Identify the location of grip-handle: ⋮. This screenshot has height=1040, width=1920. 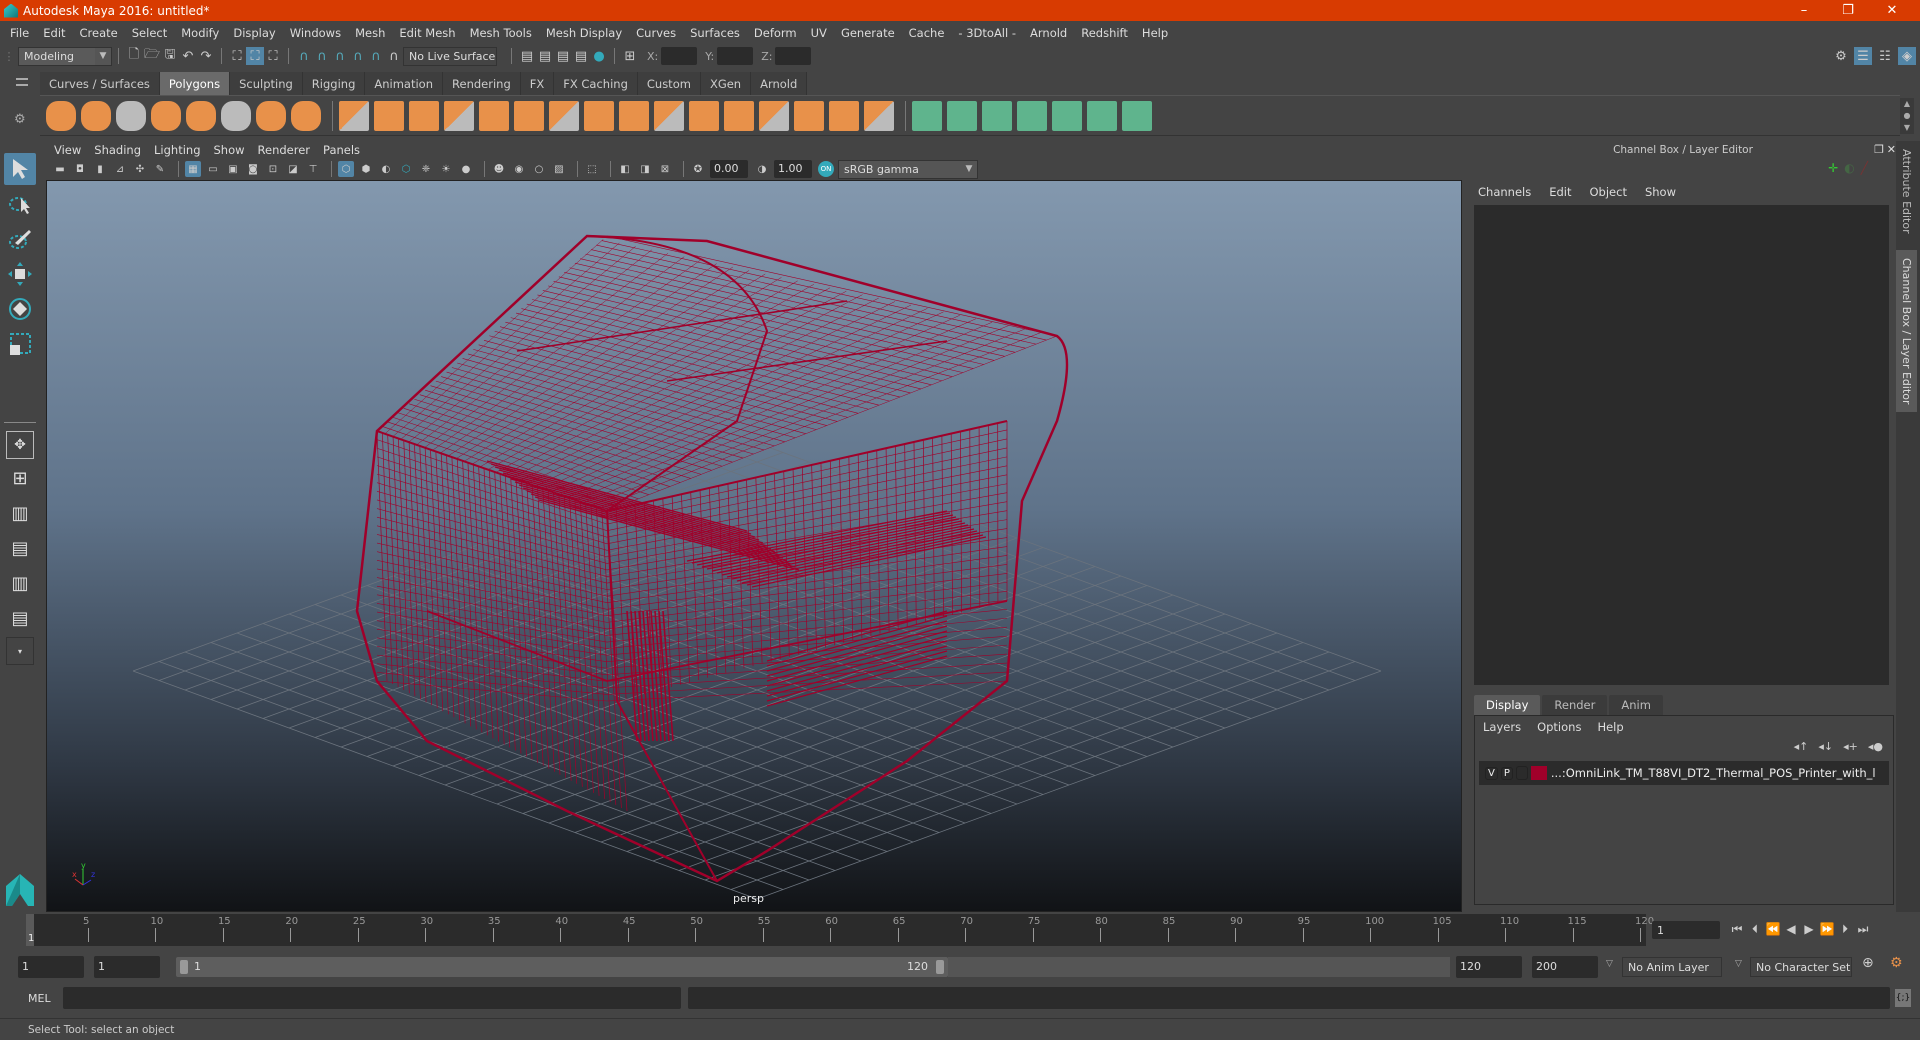
(9, 56).